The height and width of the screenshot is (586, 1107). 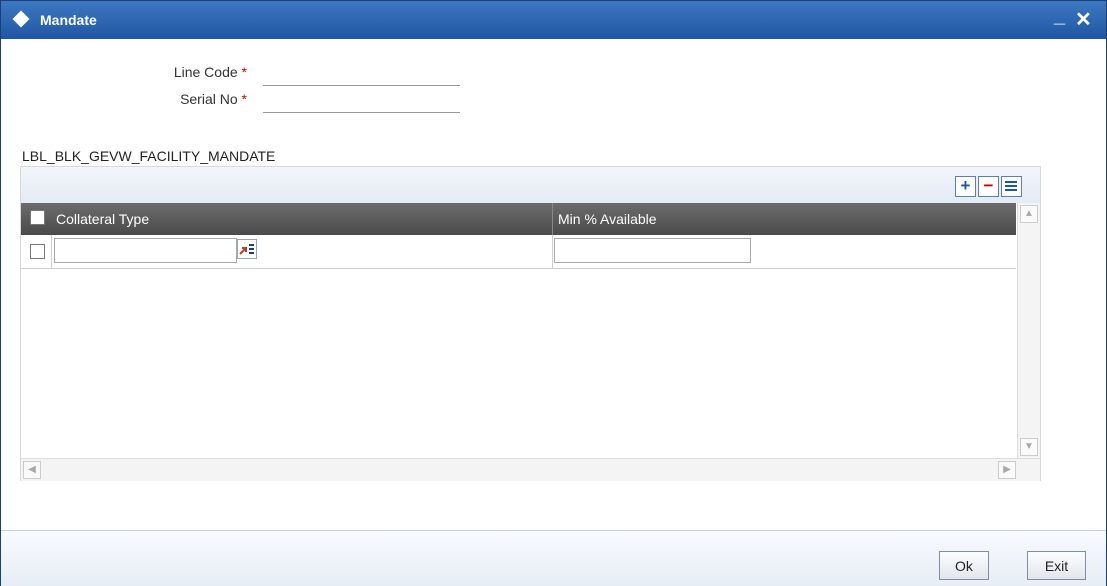 I want to click on add-row-button: +, so click(x=965, y=186).